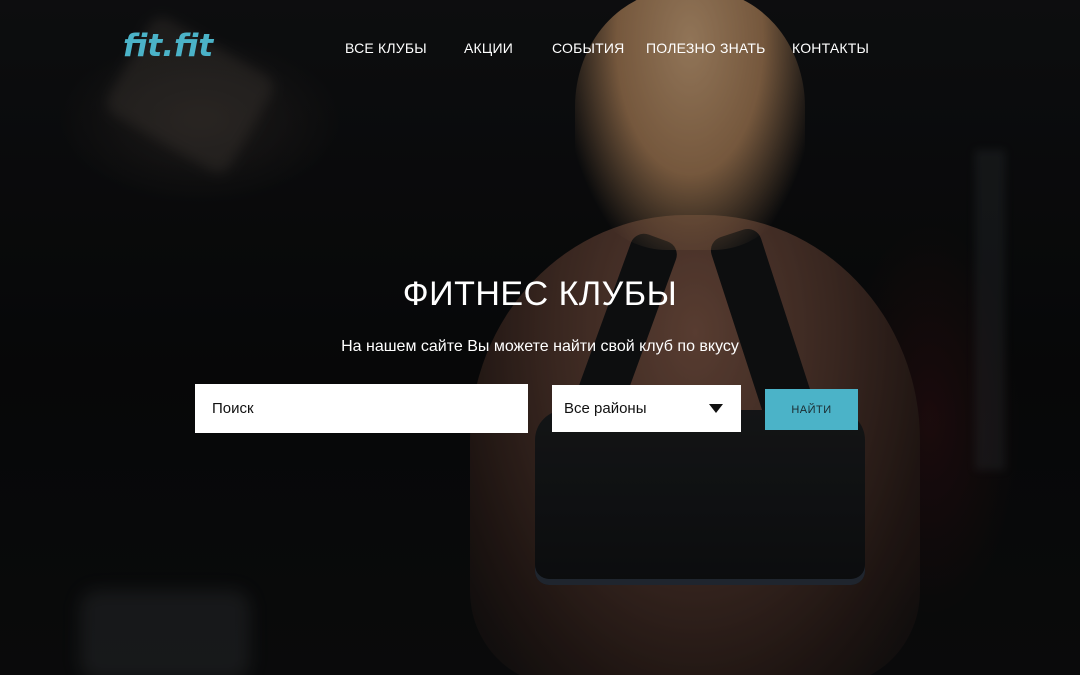 The width and height of the screenshot is (1080, 675). I want to click on district-select: Все районы, so click(646, 408).